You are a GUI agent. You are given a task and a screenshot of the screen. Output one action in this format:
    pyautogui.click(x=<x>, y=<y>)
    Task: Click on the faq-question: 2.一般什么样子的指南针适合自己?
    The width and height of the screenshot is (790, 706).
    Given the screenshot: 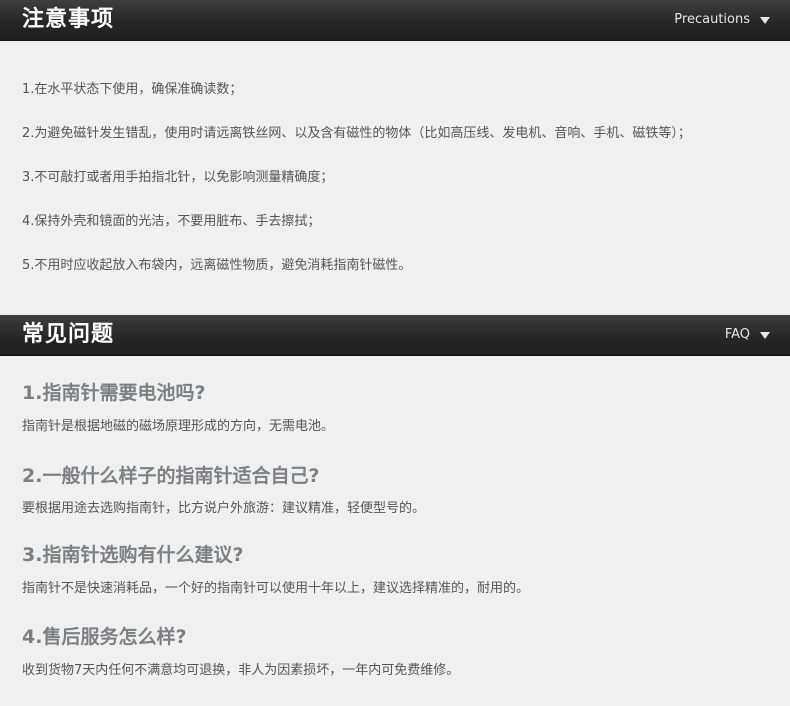 What is the action you would take?
    pyautogui.click(x=171, y=476)
    